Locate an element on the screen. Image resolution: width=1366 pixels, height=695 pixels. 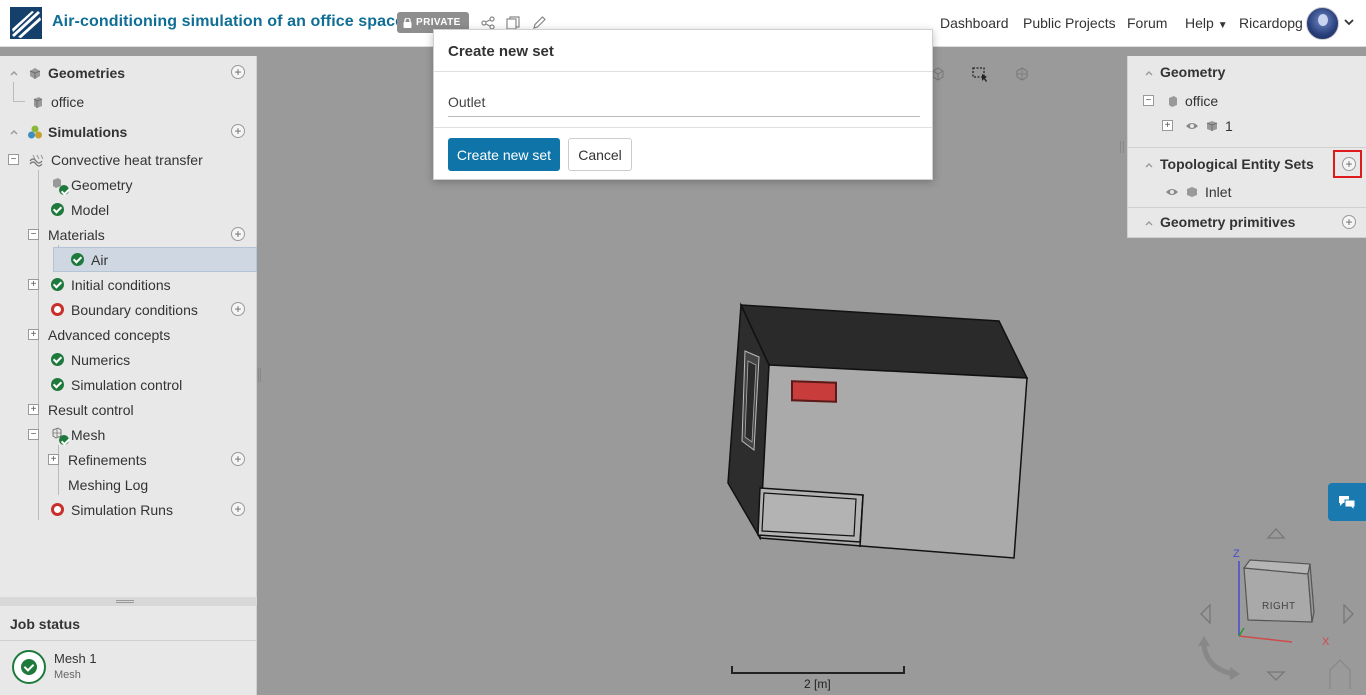
panel-splitter is located at coordinates (128, 601).